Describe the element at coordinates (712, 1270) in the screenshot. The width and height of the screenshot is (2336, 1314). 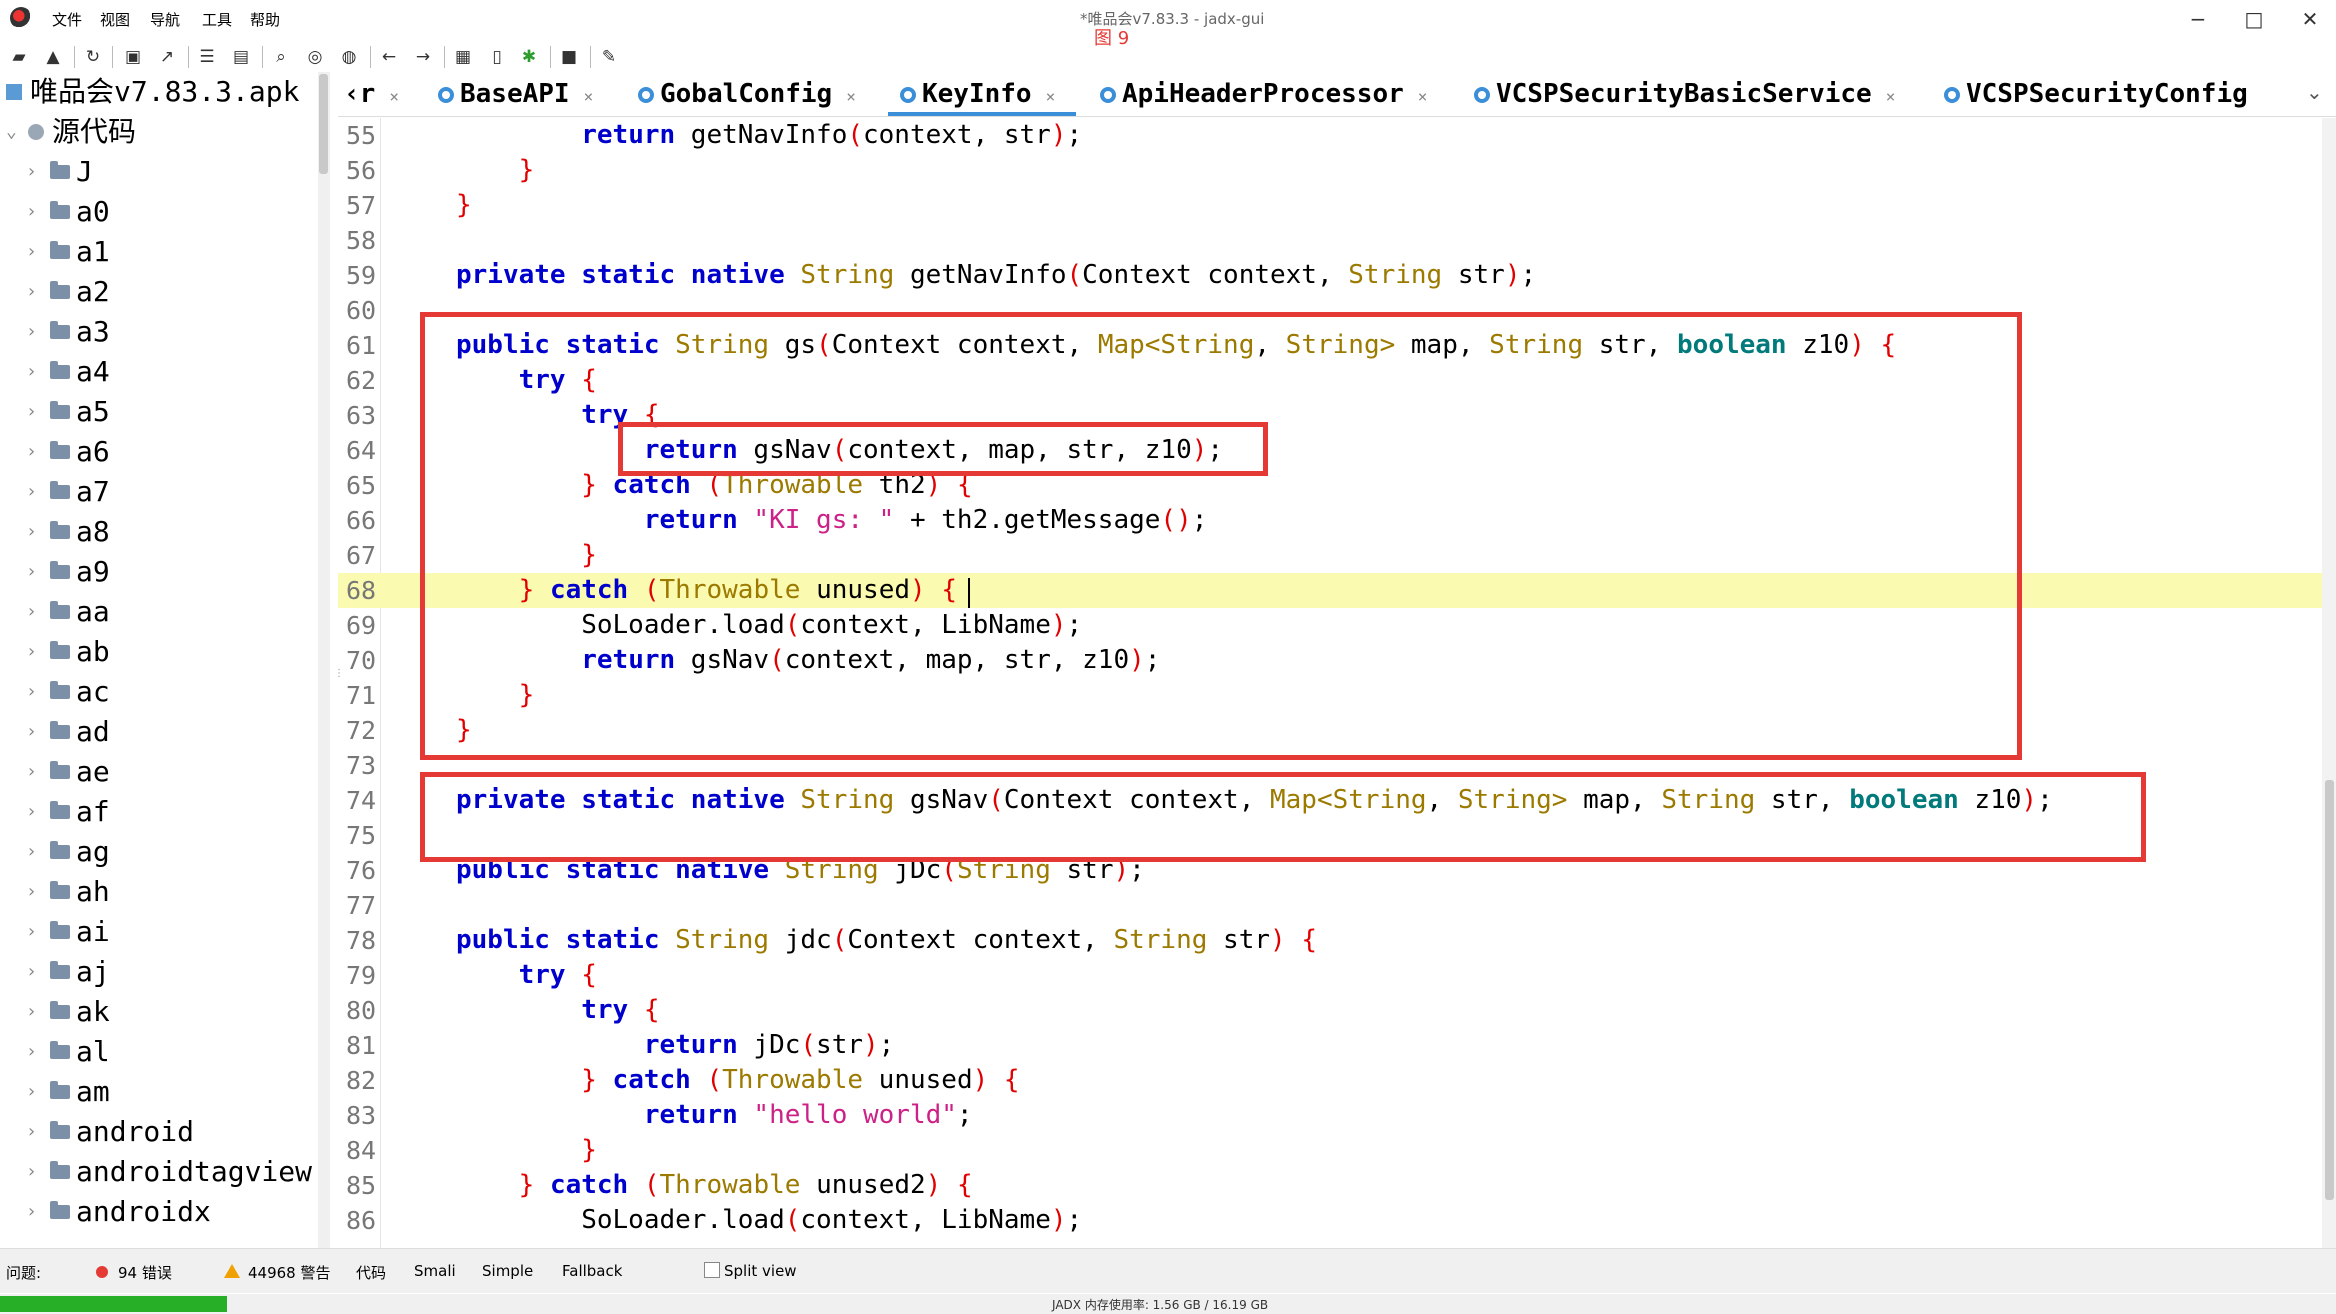
I see `split-view-checkbox` at that location.